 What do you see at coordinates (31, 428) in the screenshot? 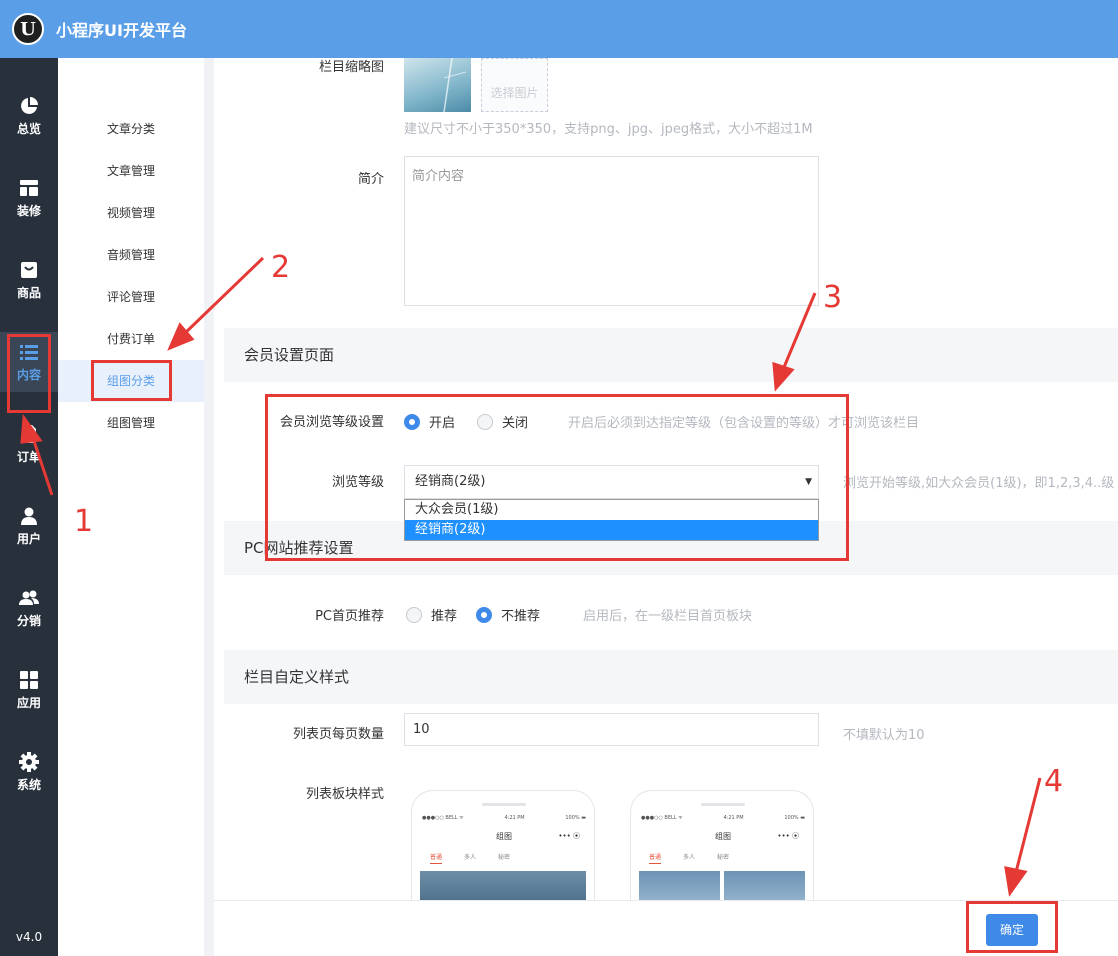
I see `arrow-1-head` at bounding box center [31, 428].